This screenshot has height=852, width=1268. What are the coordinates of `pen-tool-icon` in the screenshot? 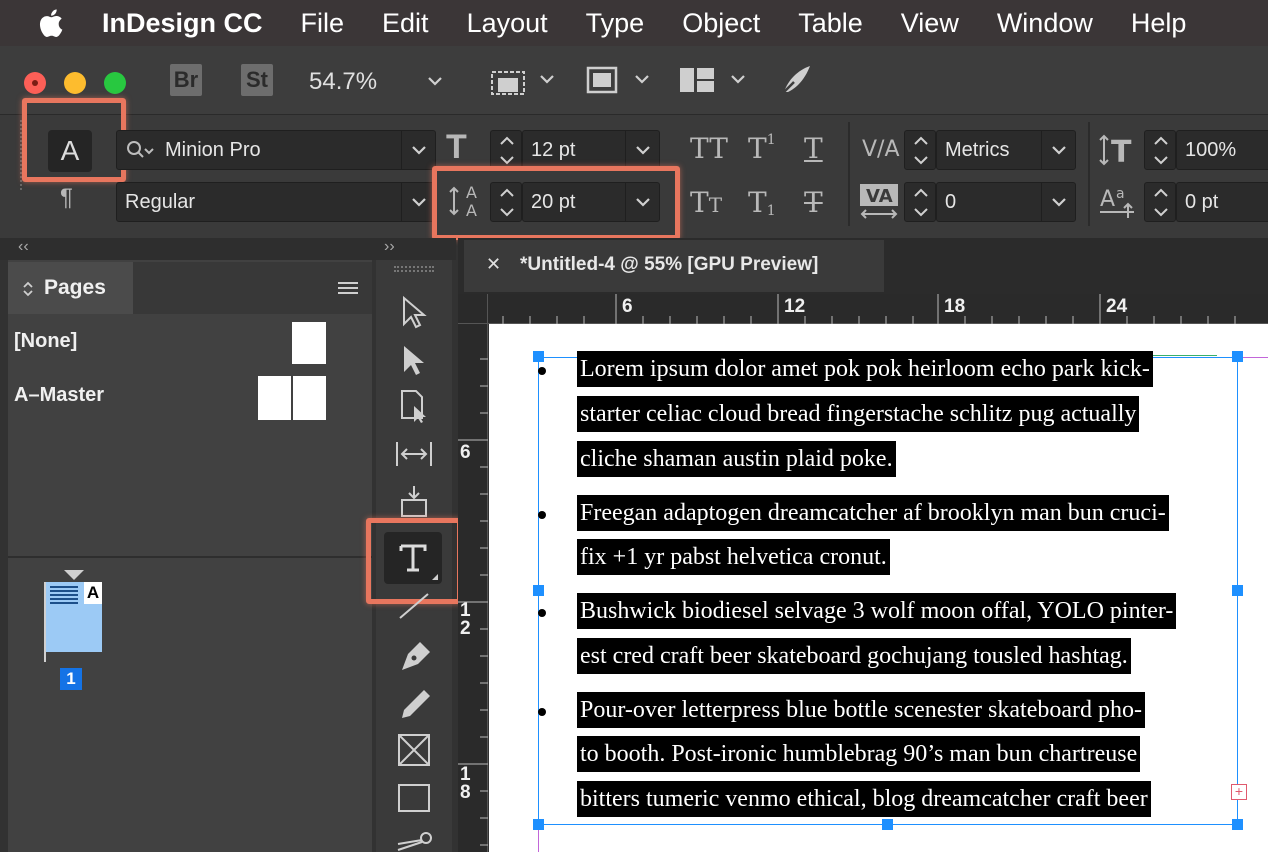 It's located at (416, 656).